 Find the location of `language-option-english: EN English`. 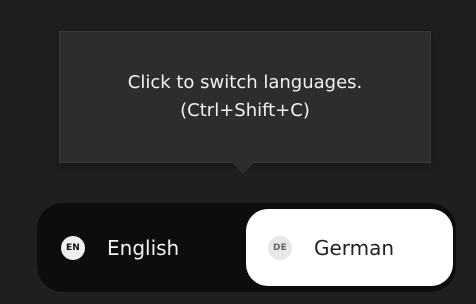

language-option-english: EN English is located at coordinates (142, 247).